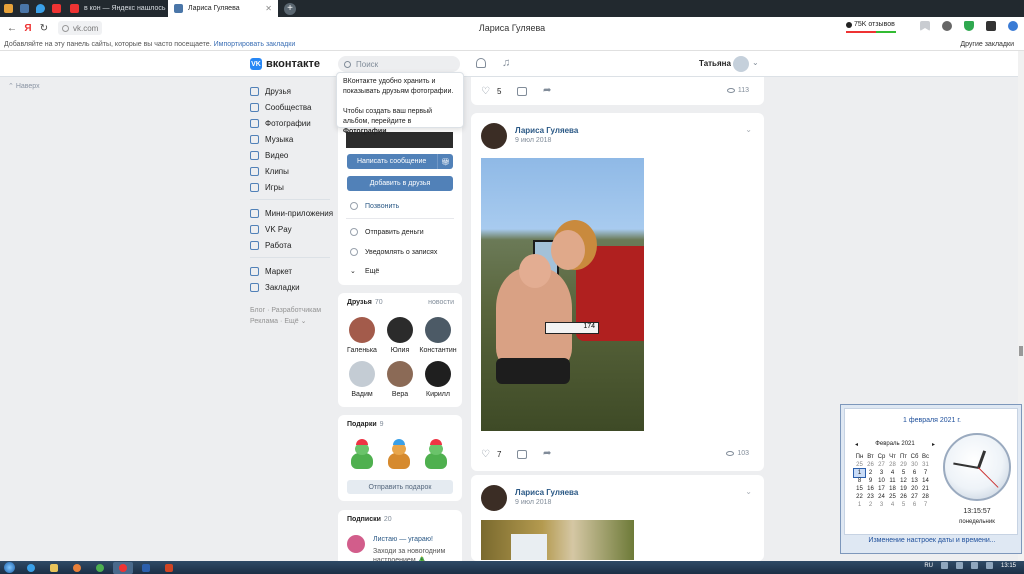  I want to click on post-author: Лариса Гуляева, so click(546, 130).